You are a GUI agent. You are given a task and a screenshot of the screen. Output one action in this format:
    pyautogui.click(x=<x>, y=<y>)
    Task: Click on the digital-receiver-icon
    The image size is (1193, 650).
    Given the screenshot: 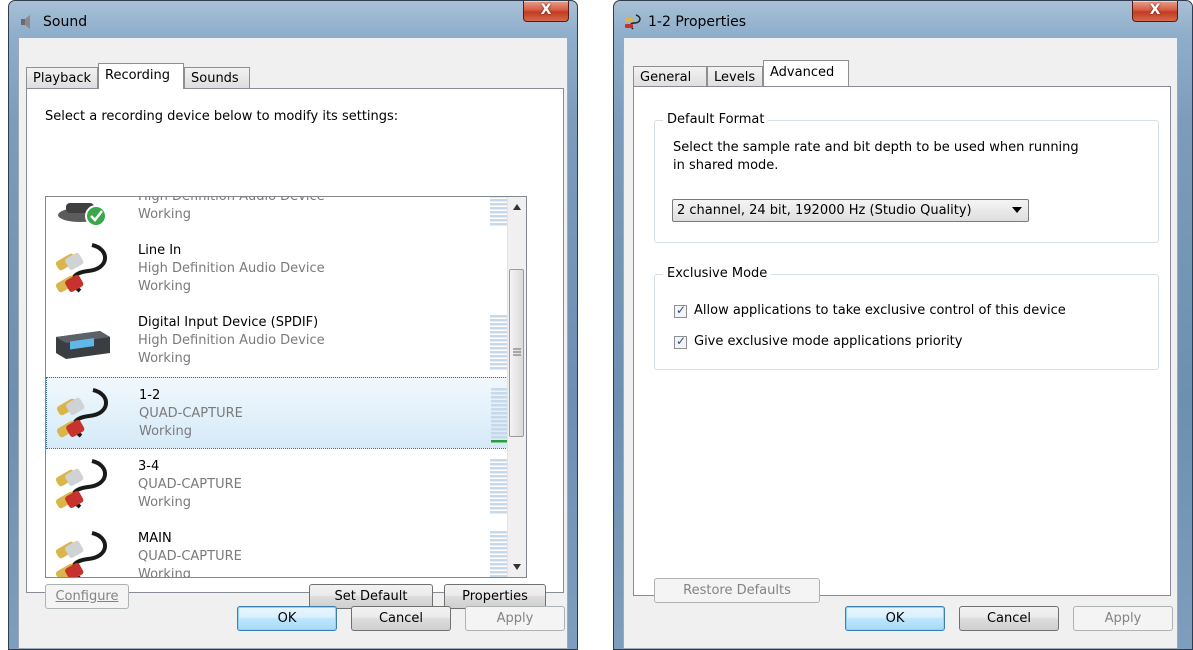 What is the action you would take?
    pyautogui.click(x=83, y=345)
    